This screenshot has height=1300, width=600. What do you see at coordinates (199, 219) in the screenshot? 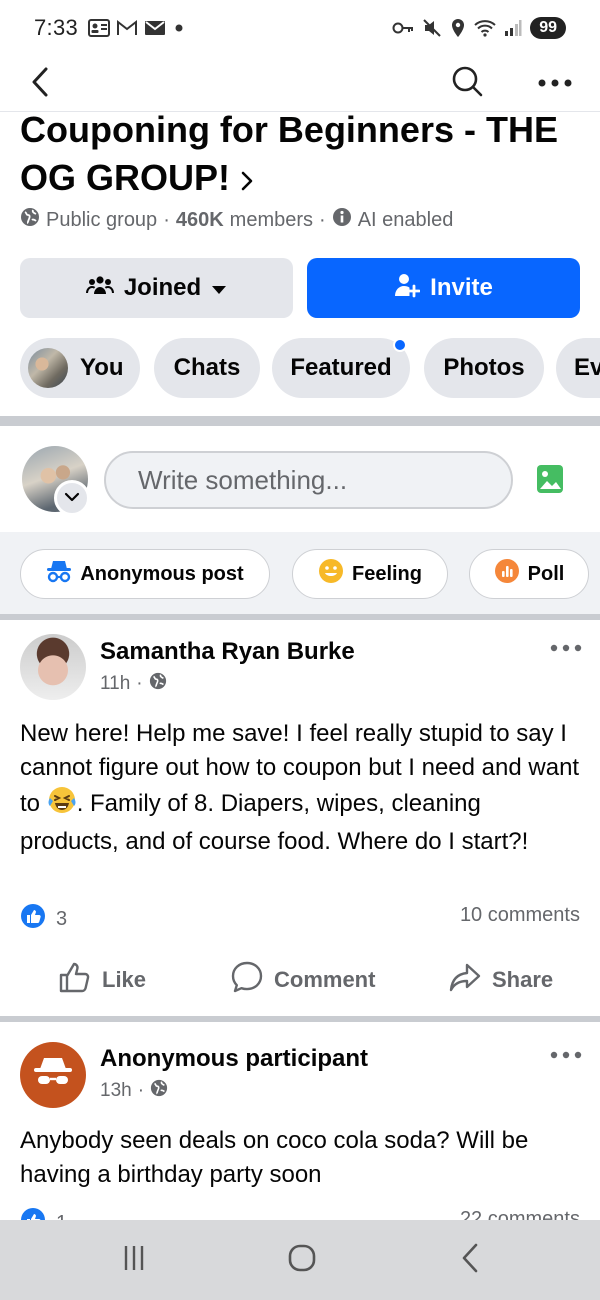
I see `members-count: 460K` at bounding box center [199, 219].